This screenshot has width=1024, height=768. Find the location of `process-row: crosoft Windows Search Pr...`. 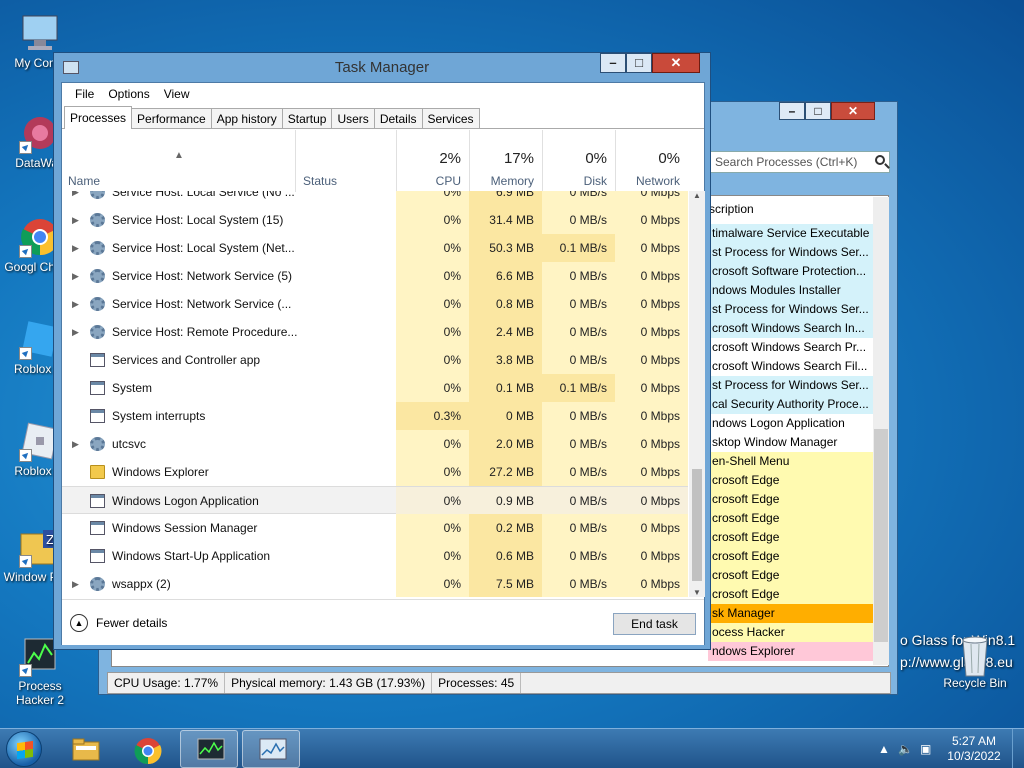

process-row: crosoft Windows Search Pr... is located at coordinates (790, 347).